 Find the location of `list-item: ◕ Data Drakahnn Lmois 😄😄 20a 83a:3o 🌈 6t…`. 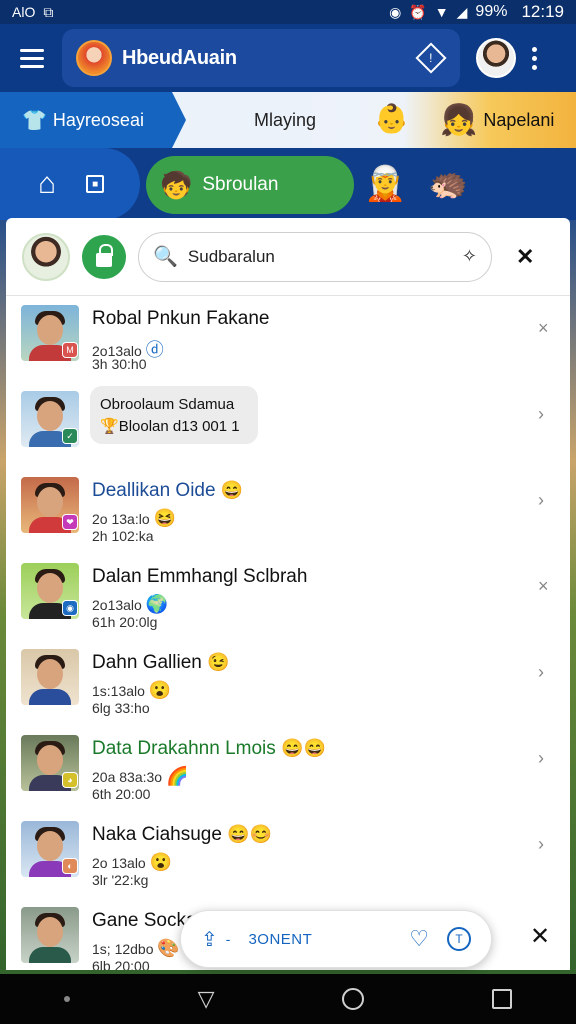

list-item: ◕ Data Drakahnn Lmois 😄😄 20a 83a:3o 🌈 6t… is located at coordinates (288, 769).